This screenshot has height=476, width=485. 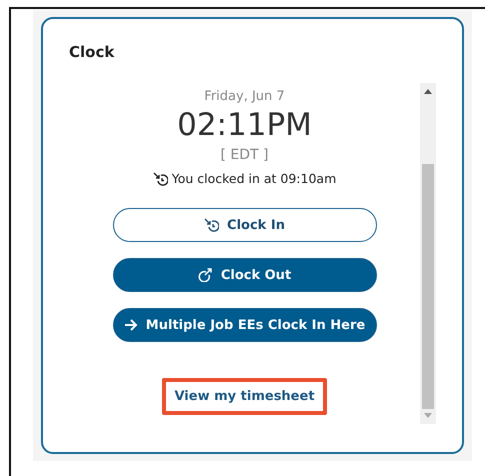 I want to click on scrollbar, so click(x=428, y=253).